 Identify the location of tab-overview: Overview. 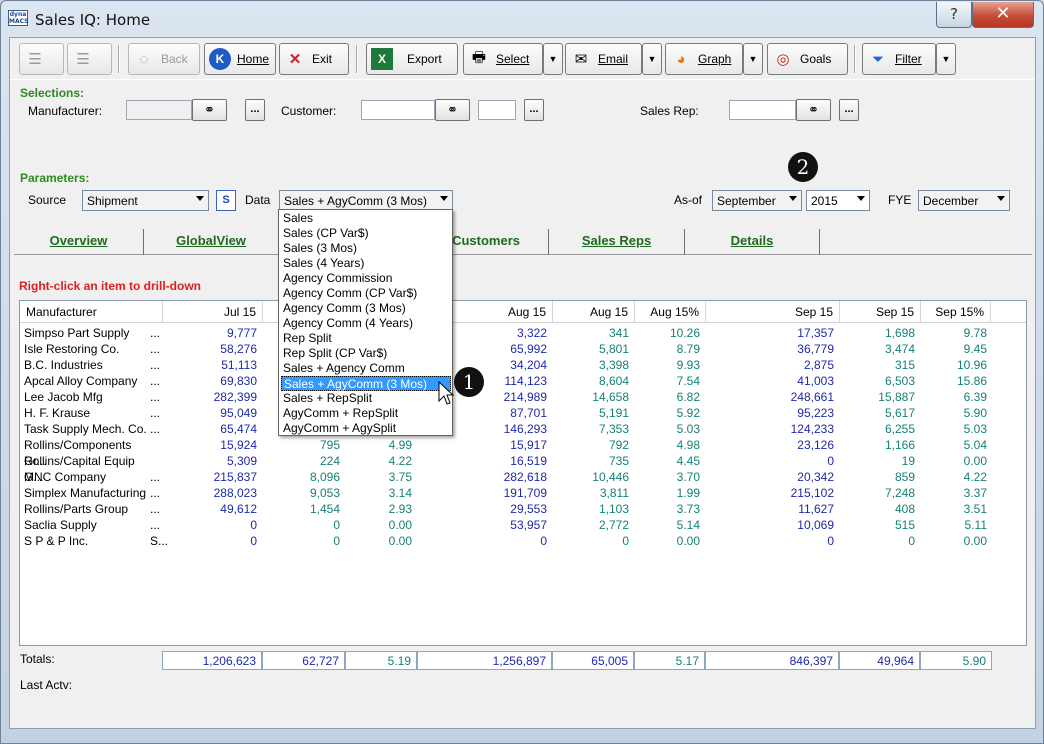
(79, 242).